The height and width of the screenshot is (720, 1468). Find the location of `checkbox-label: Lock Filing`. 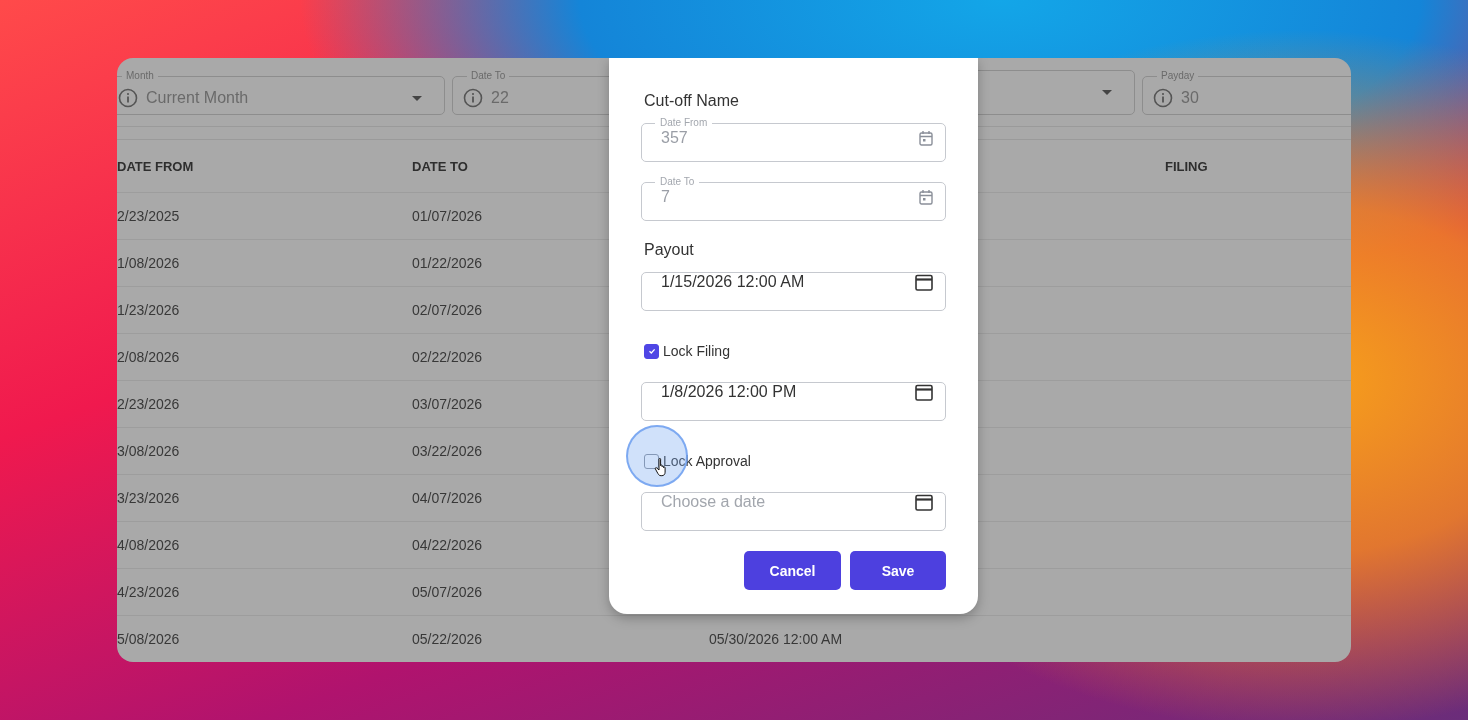

checkbox-label: Lock Filing is located at coordinates (696, 351).